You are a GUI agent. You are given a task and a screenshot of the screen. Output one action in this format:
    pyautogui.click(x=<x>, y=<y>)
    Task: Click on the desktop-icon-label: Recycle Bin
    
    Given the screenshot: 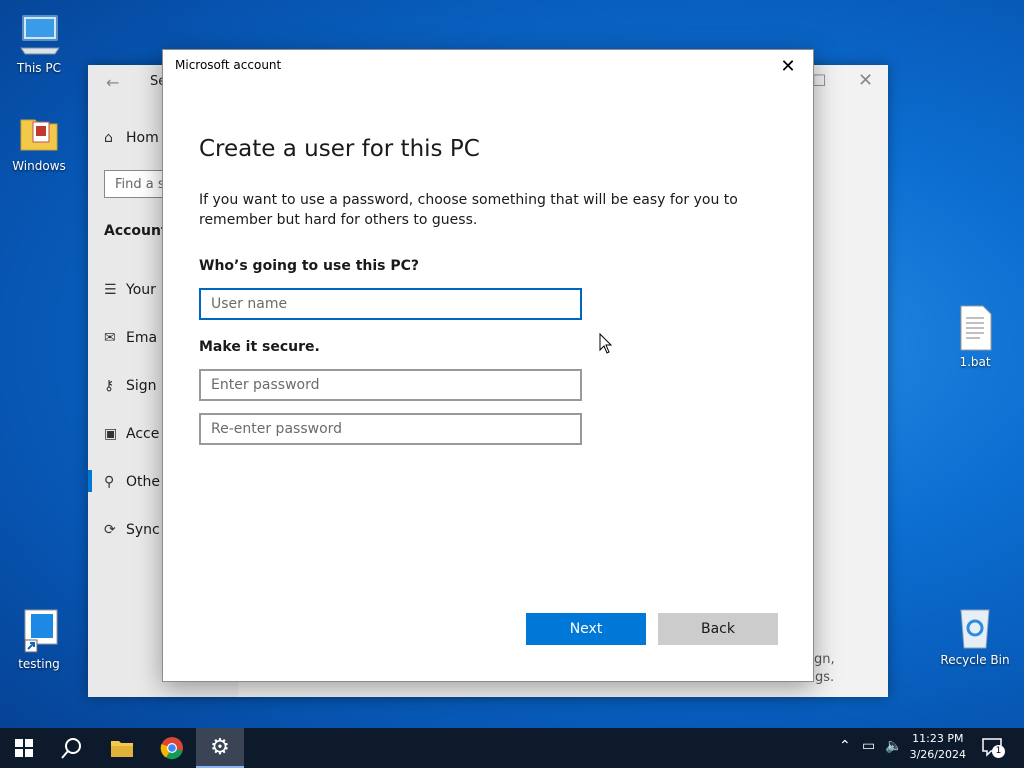 What is the action you would take?
    pyautogui.click(x=975, y=660)
    